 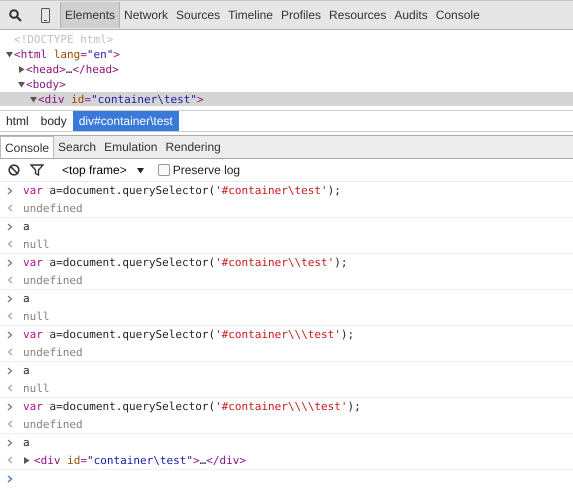 I want to click on dom-node: <head>…</head>, so click(x=286, y=69).